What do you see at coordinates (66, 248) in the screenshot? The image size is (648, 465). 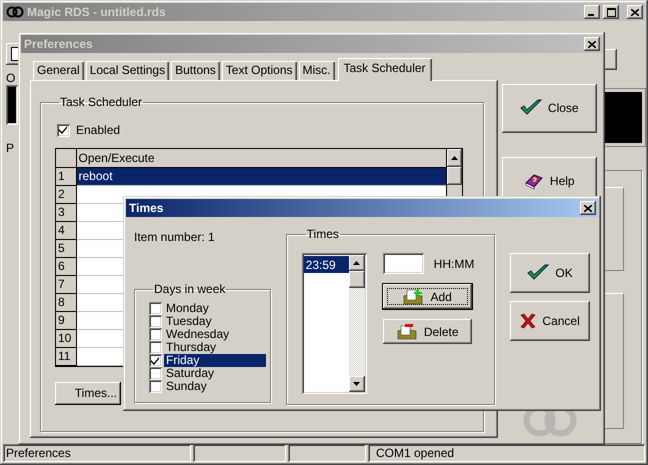 I see `row-number: 5` at bounding box center [66, 248].